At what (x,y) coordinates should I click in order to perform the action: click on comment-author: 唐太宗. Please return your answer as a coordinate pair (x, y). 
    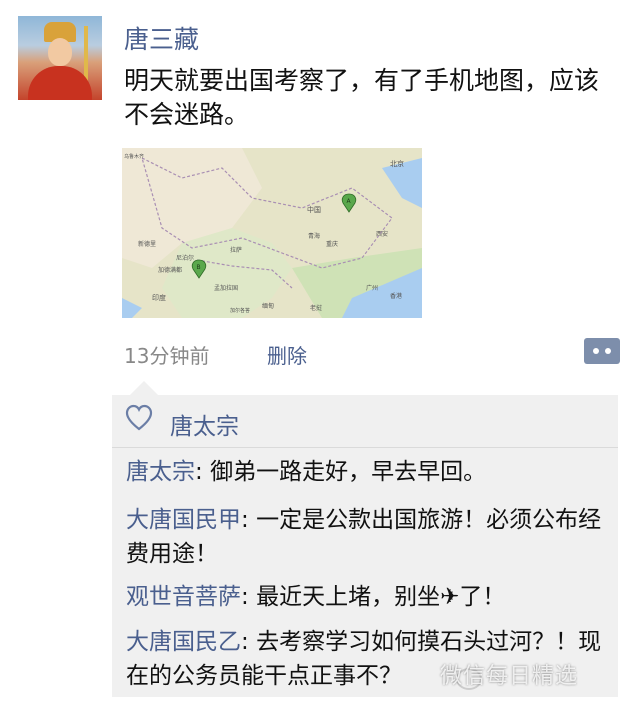
    Looking at the image, I should click on (160, 472).